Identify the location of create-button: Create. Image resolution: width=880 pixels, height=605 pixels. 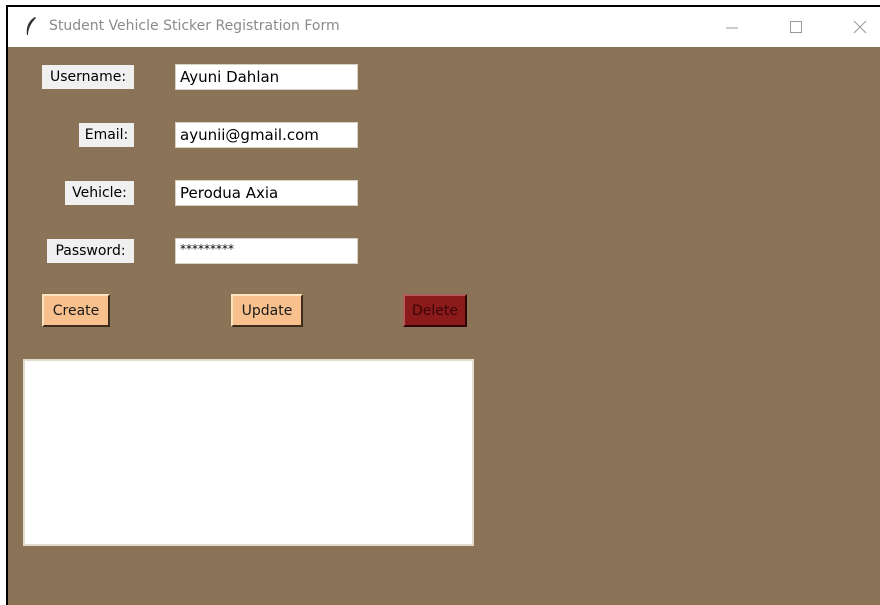
(76, 310).